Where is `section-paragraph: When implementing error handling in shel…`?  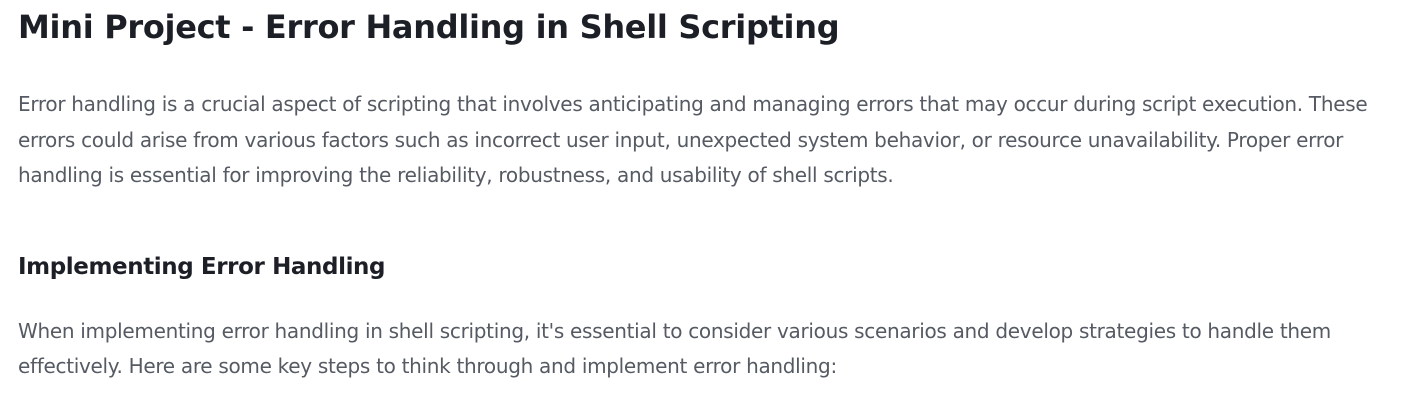
section-paragraph: When implementing error handling in shel… is located at coordinates (674, 348).